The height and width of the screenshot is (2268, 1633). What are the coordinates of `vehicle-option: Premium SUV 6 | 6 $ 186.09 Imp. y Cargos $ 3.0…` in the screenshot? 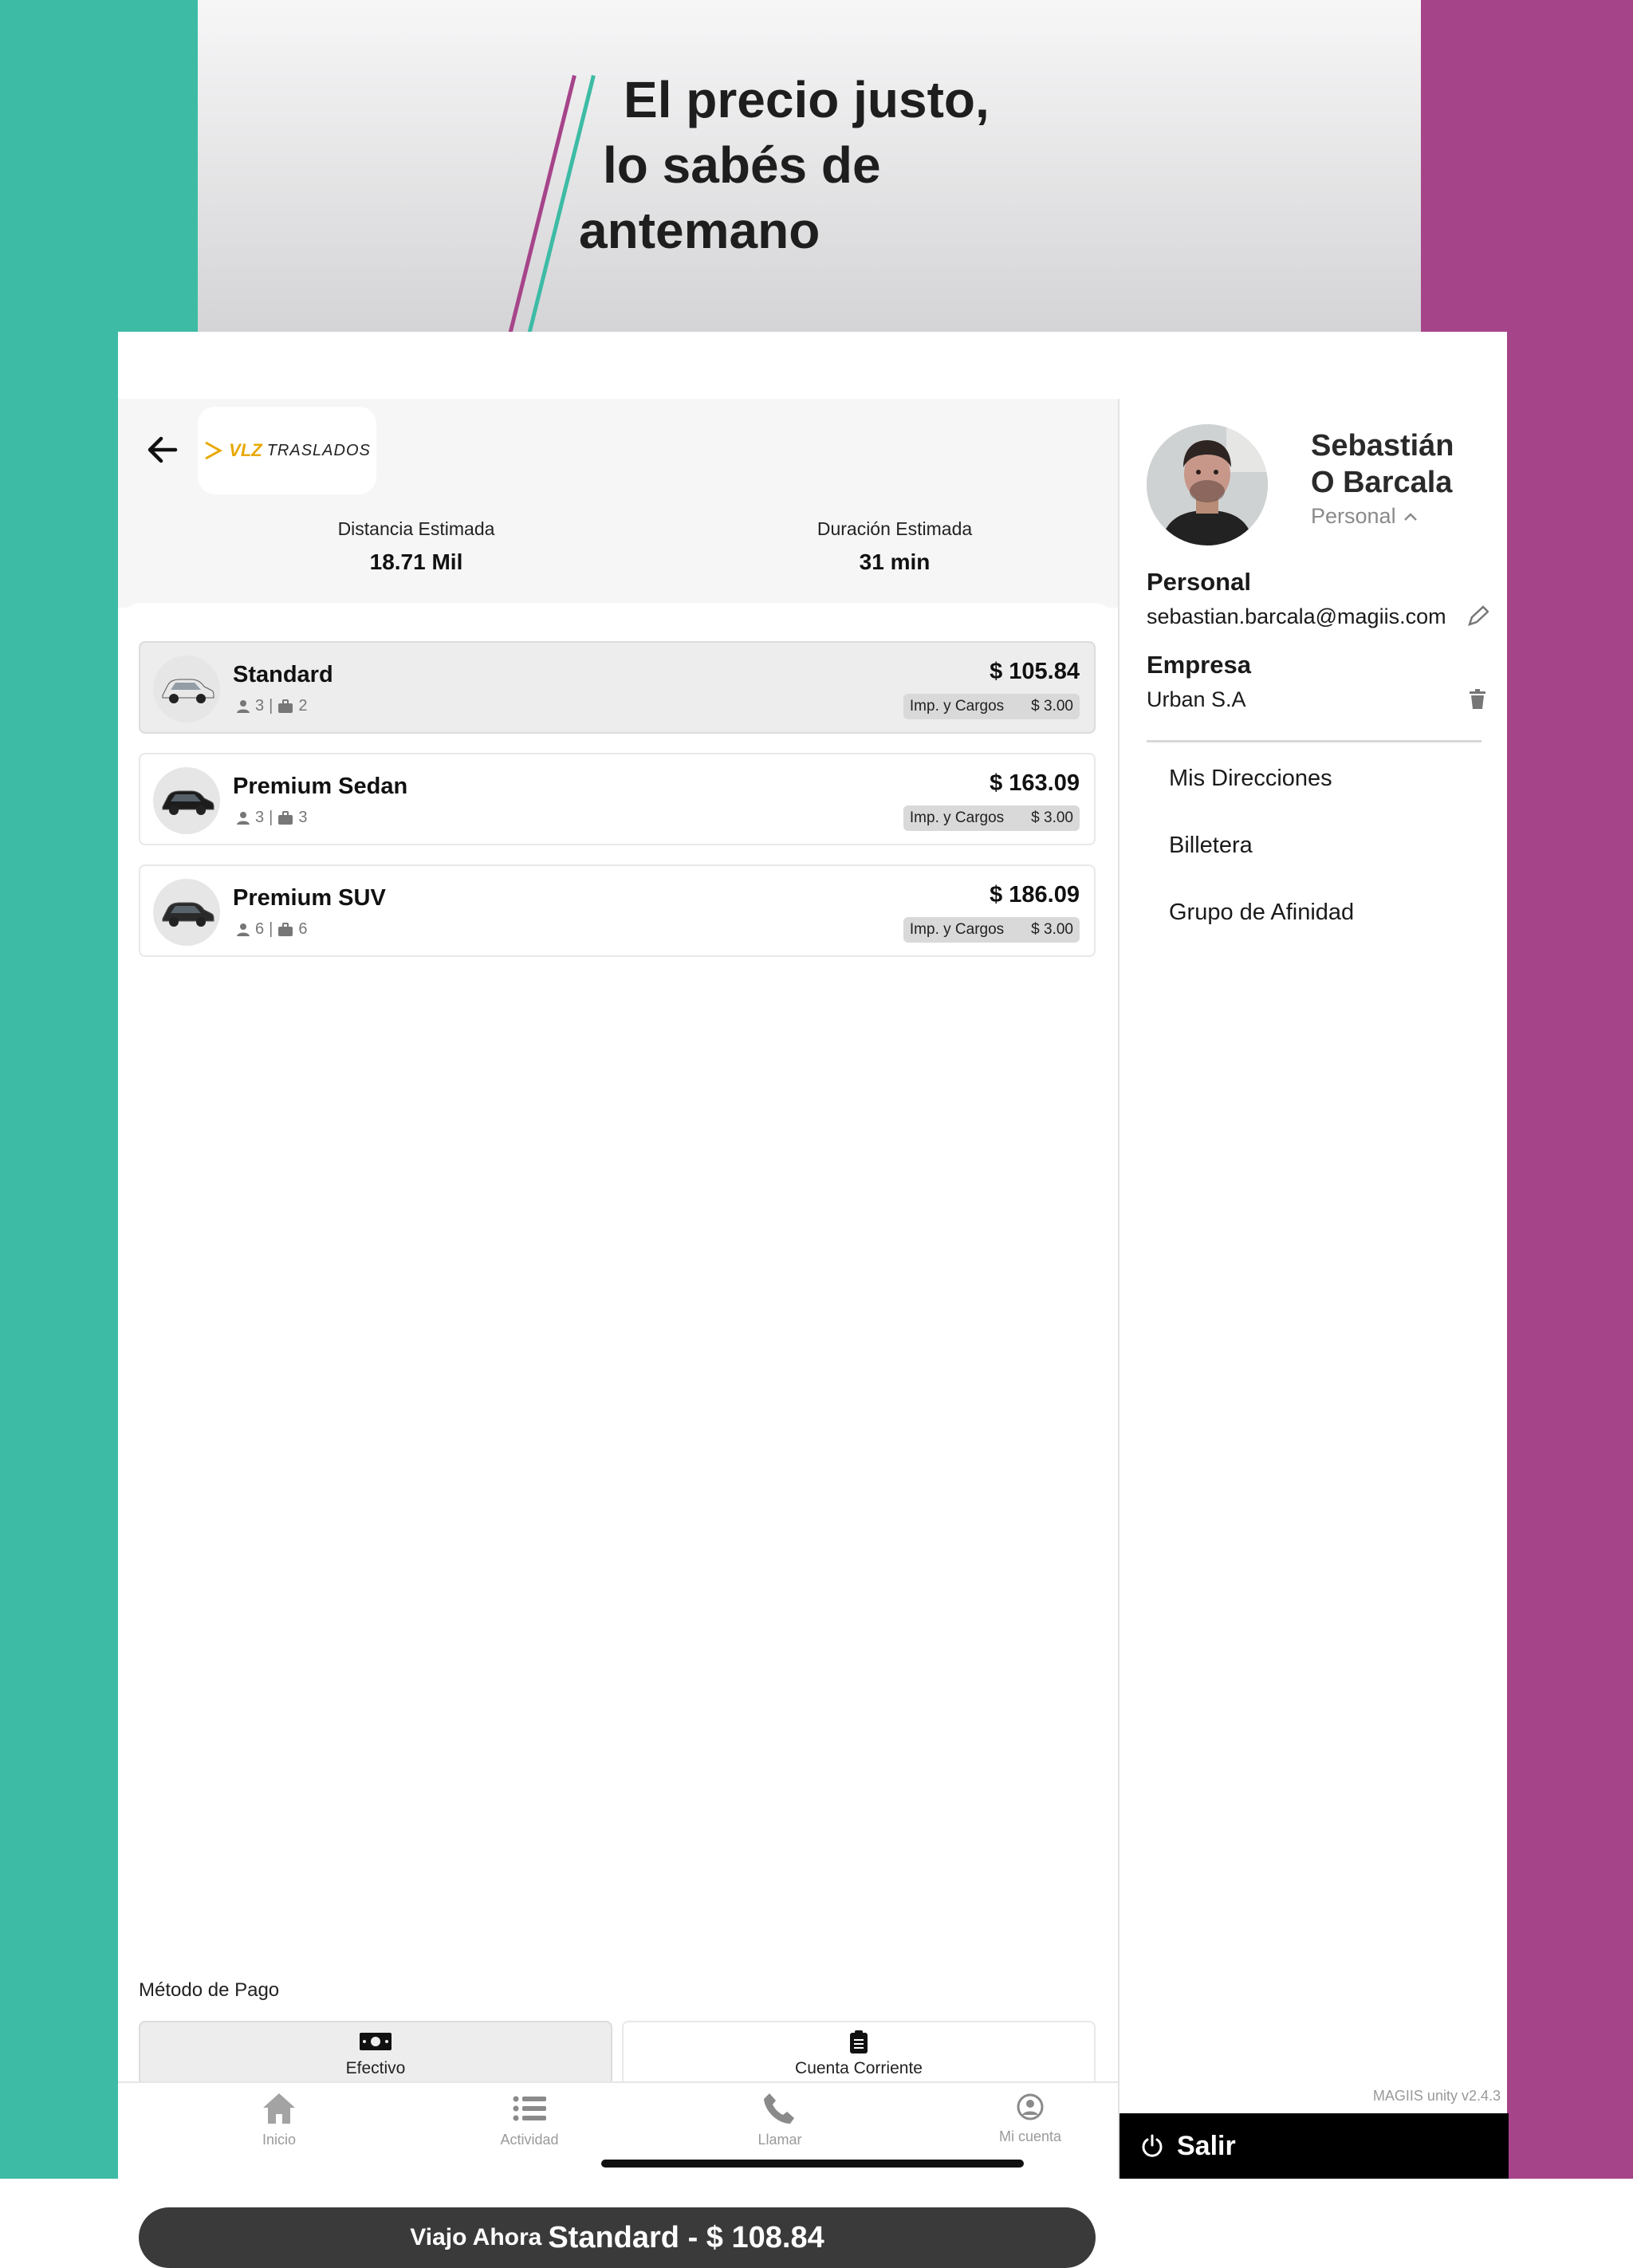 It's located at (617, 910).